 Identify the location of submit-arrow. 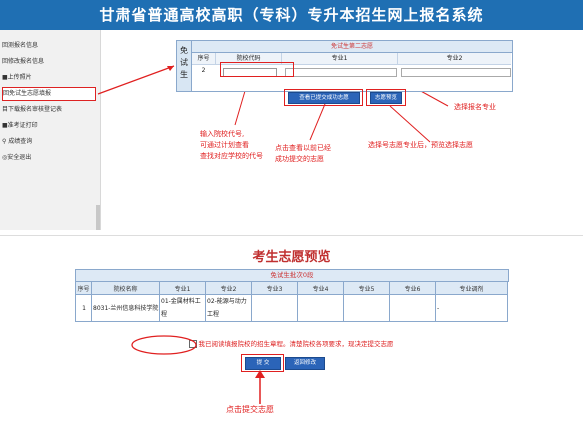
(260, 387).